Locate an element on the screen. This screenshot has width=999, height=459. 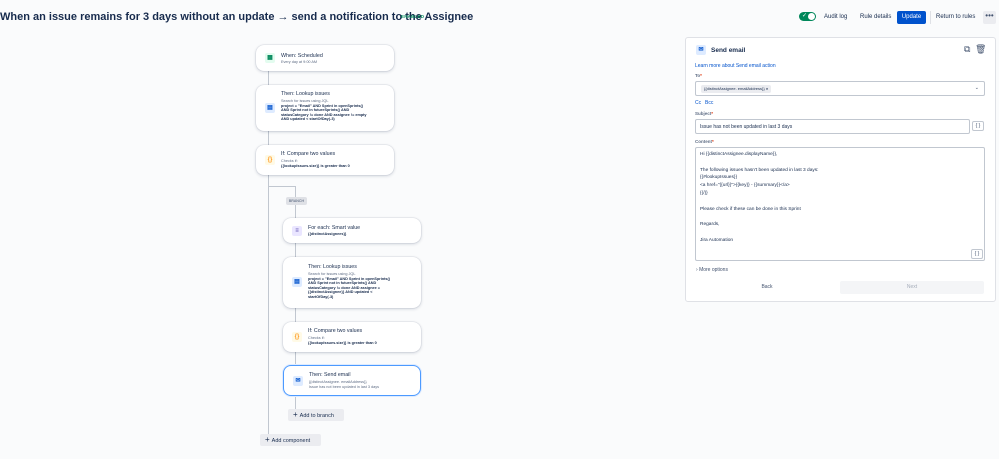
return-to-rules-button: Return to rules is located at coordinates (955, 17).